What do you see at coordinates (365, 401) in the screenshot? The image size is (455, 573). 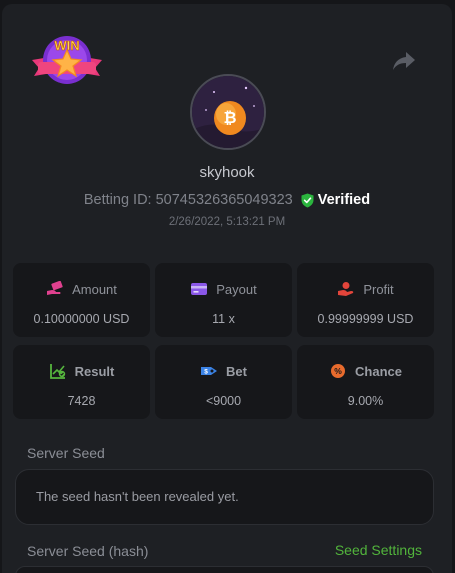 I see `stat-value-chance: 9.00%` at bounding box center [365, 401].